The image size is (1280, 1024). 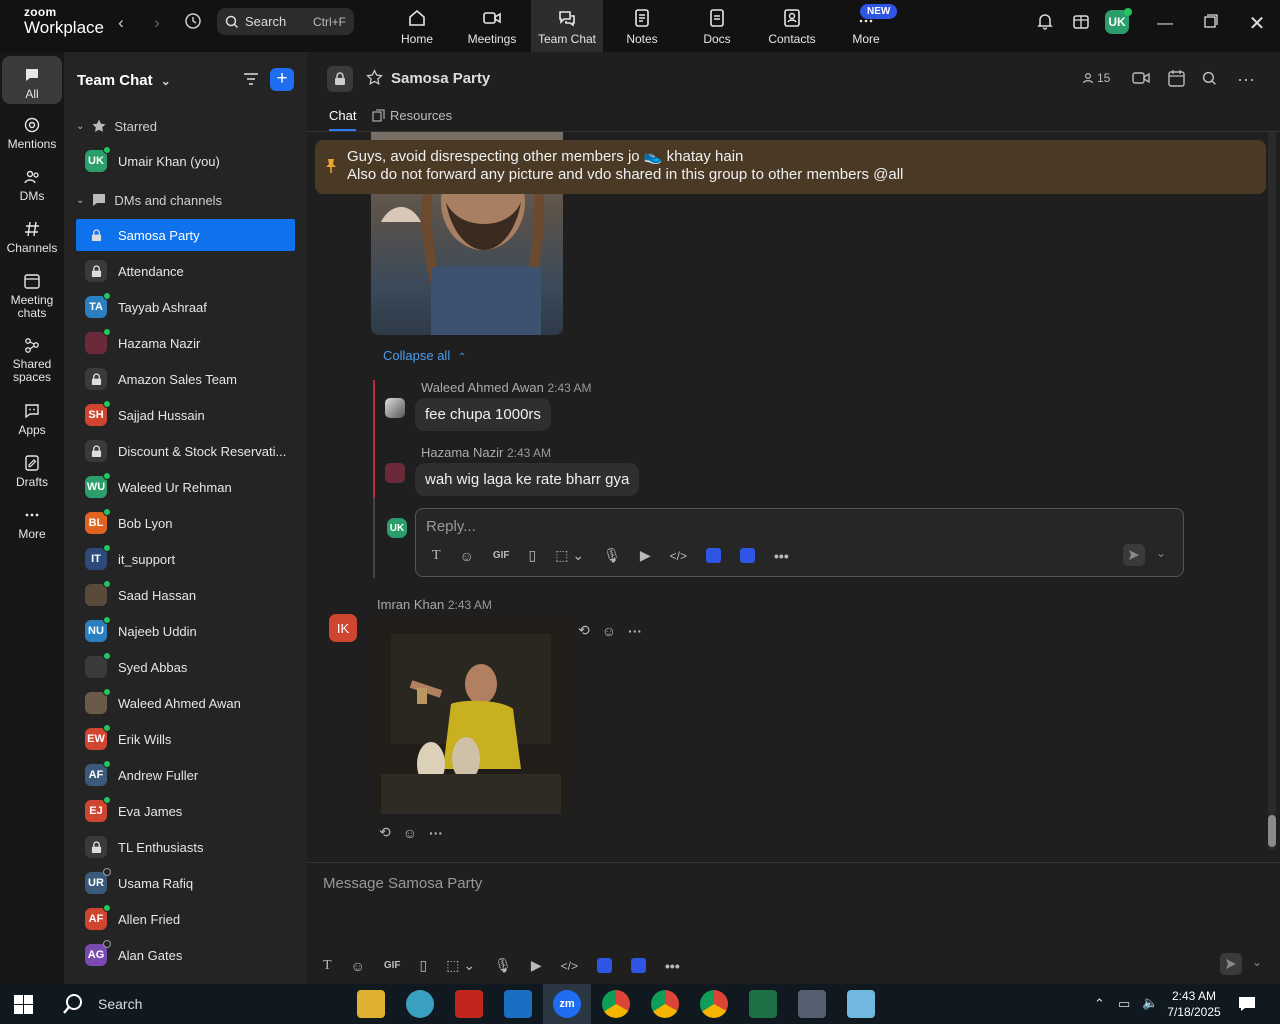 I want to click on message-author: Waleed Ahmed Awan, so click(x=482, y=387).